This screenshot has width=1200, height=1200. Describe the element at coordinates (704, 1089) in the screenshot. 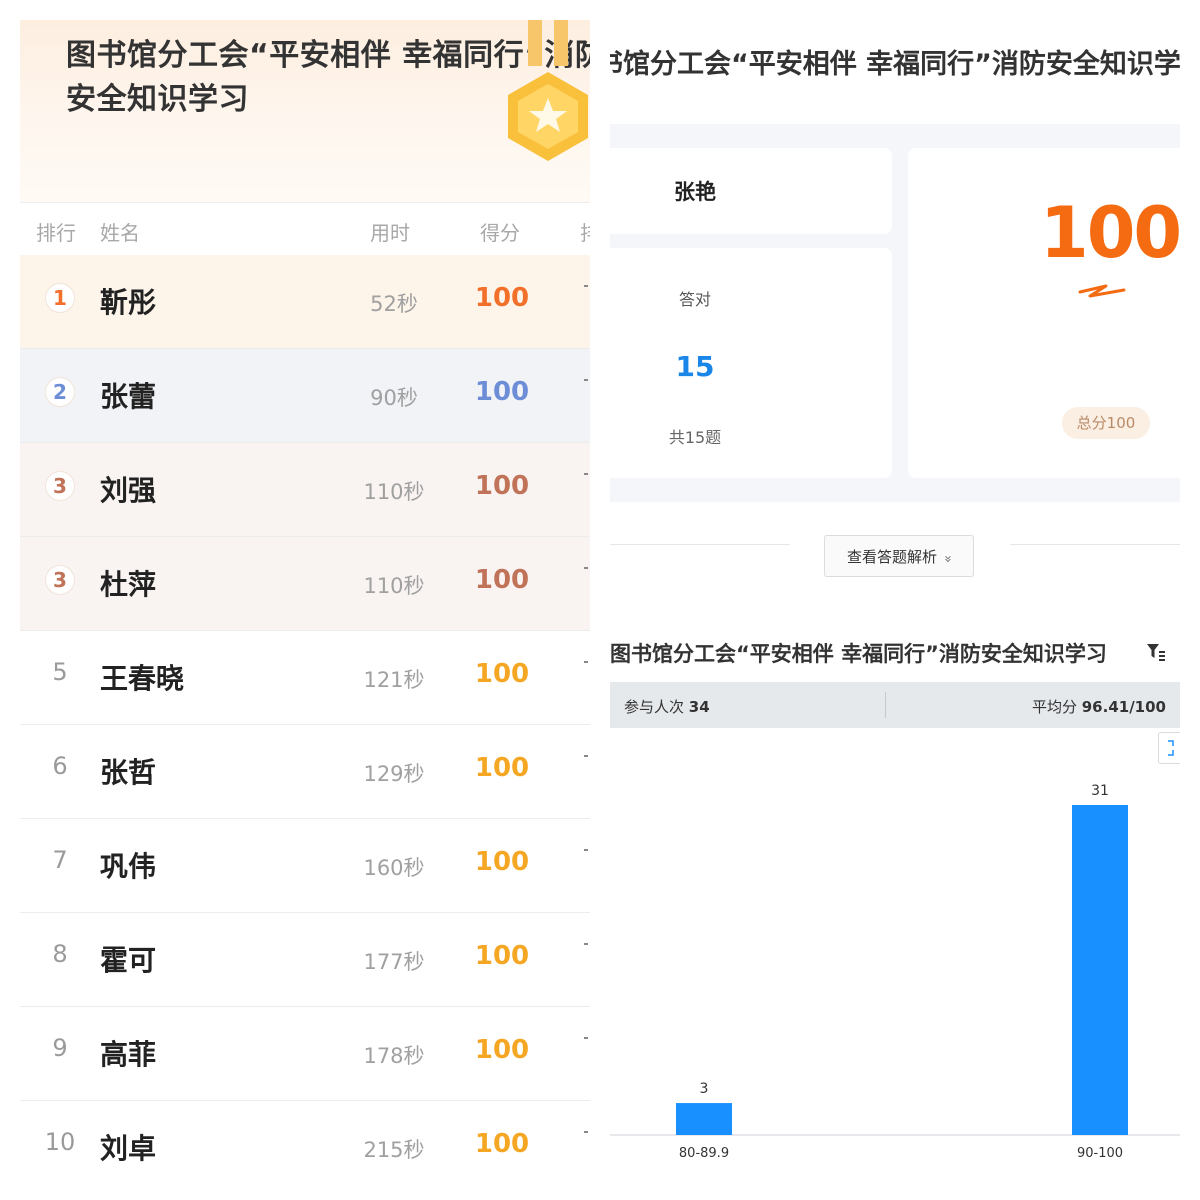

I see `data-label: 3` at that location.